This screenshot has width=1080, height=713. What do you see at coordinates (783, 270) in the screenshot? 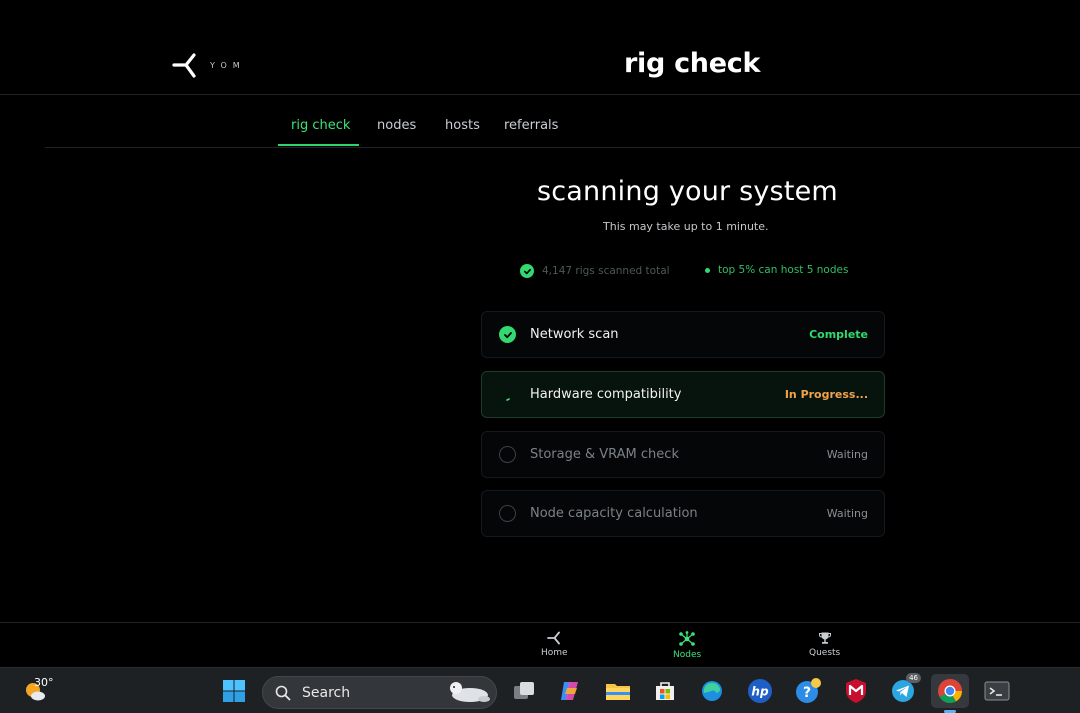
I see `stat-top-text: top 5% can host 5 nodes` at bounding box center [783, 270].